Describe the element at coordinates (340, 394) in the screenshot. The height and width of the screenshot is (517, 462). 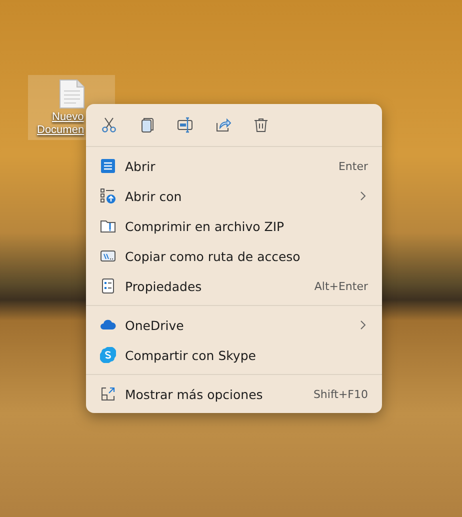
I see `shortcut-text: Shift+F10` at that location.